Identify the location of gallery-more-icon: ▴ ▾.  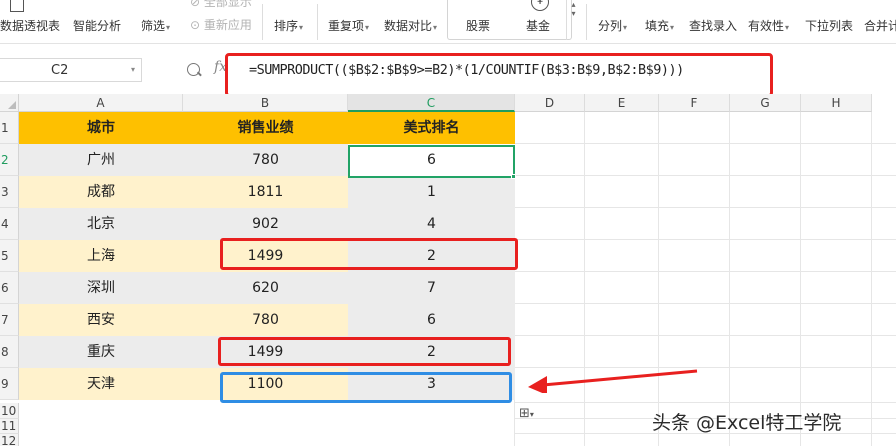
(573, 20).